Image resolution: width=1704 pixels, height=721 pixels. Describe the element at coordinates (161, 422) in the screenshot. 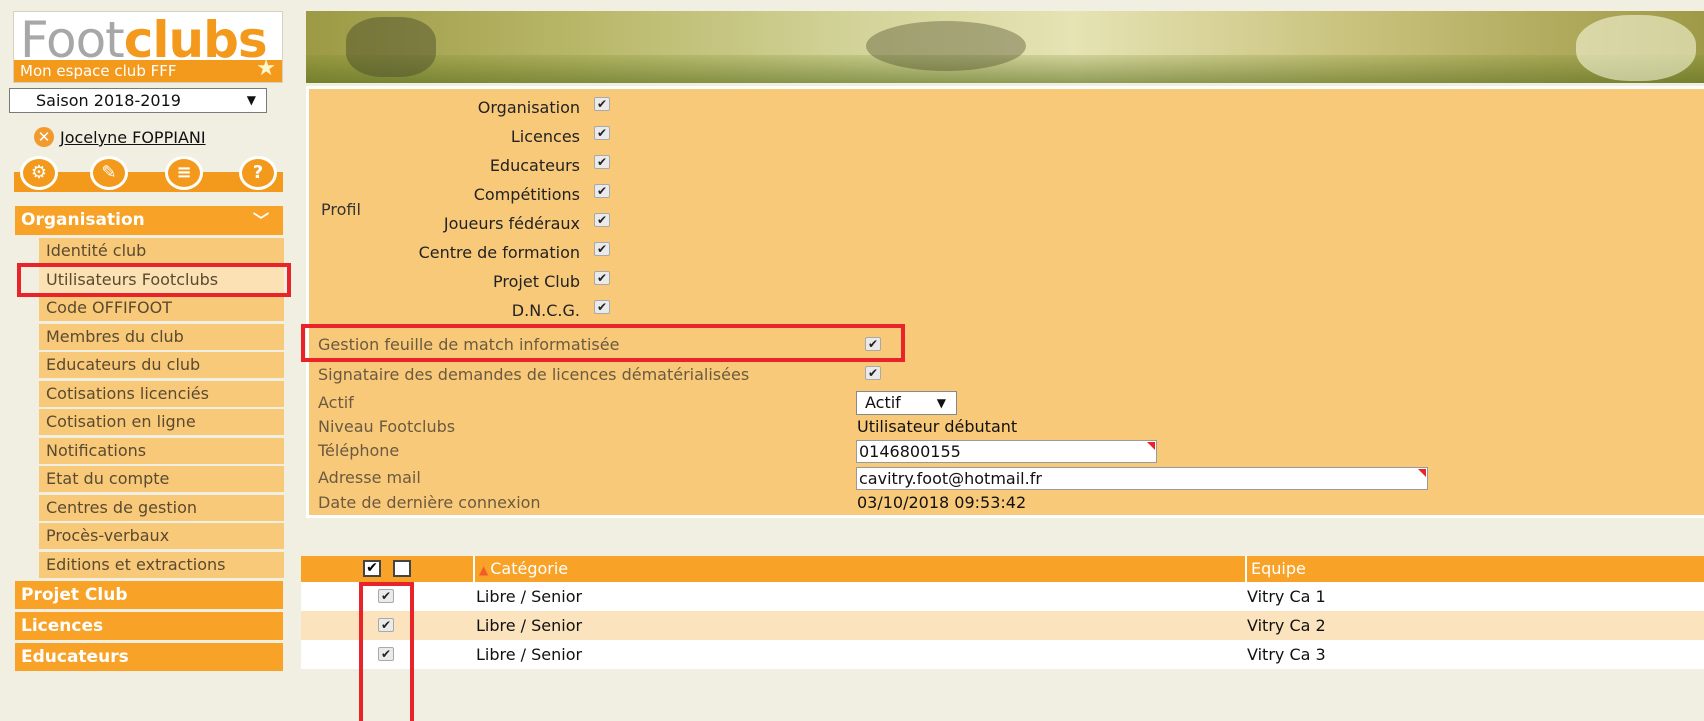

I see `sidebar-item-cotisation-en-ligne: Cotisation en ligne` at that location.